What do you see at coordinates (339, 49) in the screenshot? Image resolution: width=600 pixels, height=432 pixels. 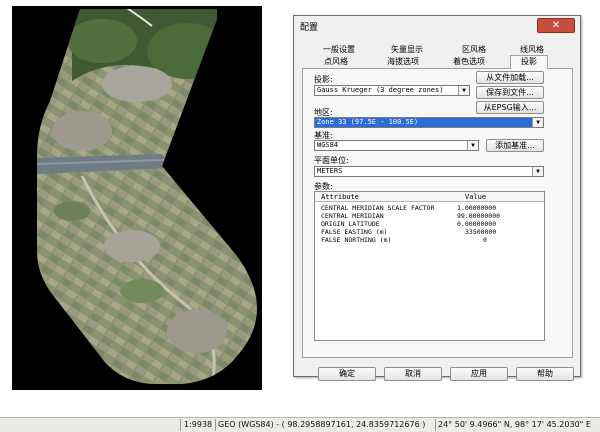 I see `tab-general: 一般设置` at bounding box center [339, 49].